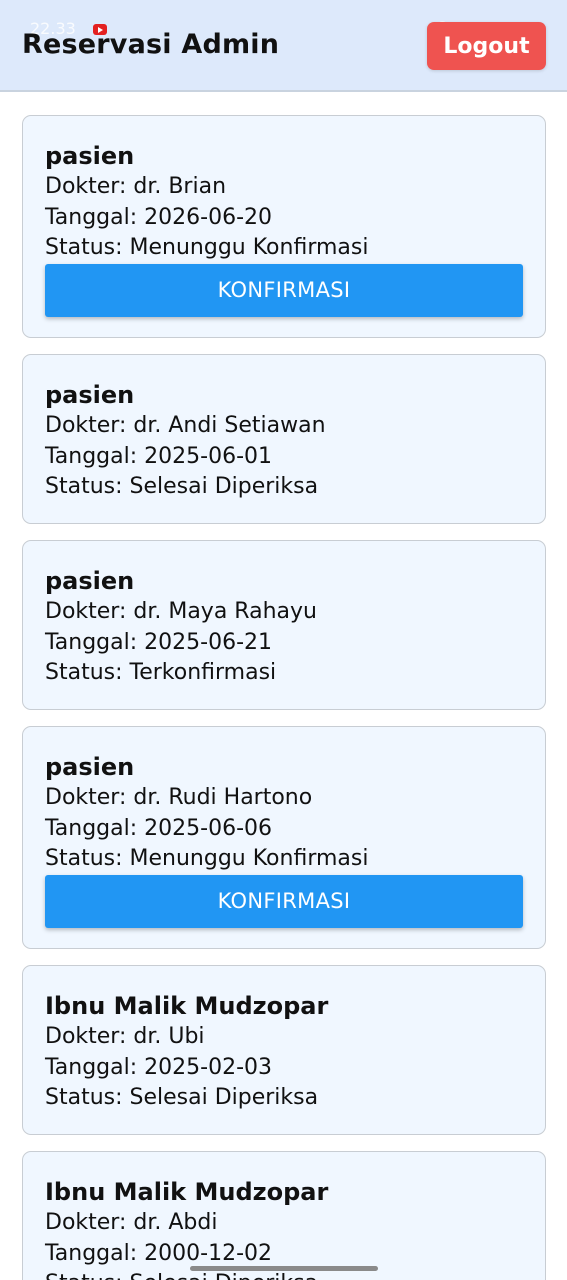  What do you see at coordinates (159, 1253) in the screenshot?
I see `date-line: Tanggal: 2000-12-02` at bounding box center [159, 1253].